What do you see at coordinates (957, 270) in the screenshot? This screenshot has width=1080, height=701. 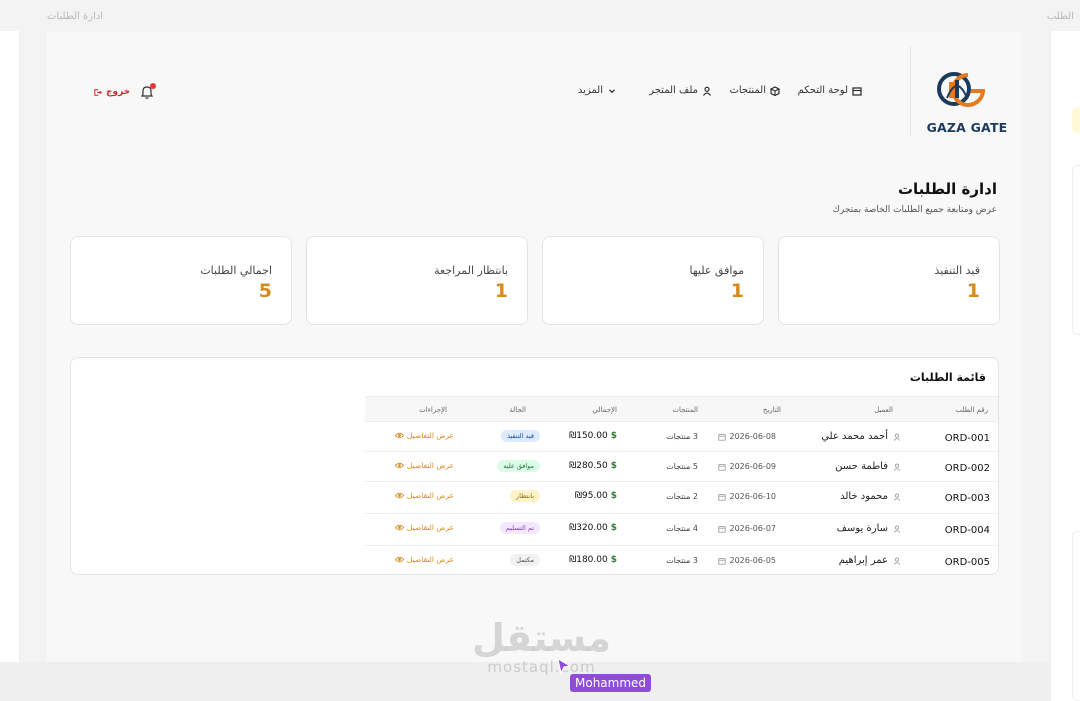 I see `stat-label: قيد التنفيذ` at bounding box center [957, 270].